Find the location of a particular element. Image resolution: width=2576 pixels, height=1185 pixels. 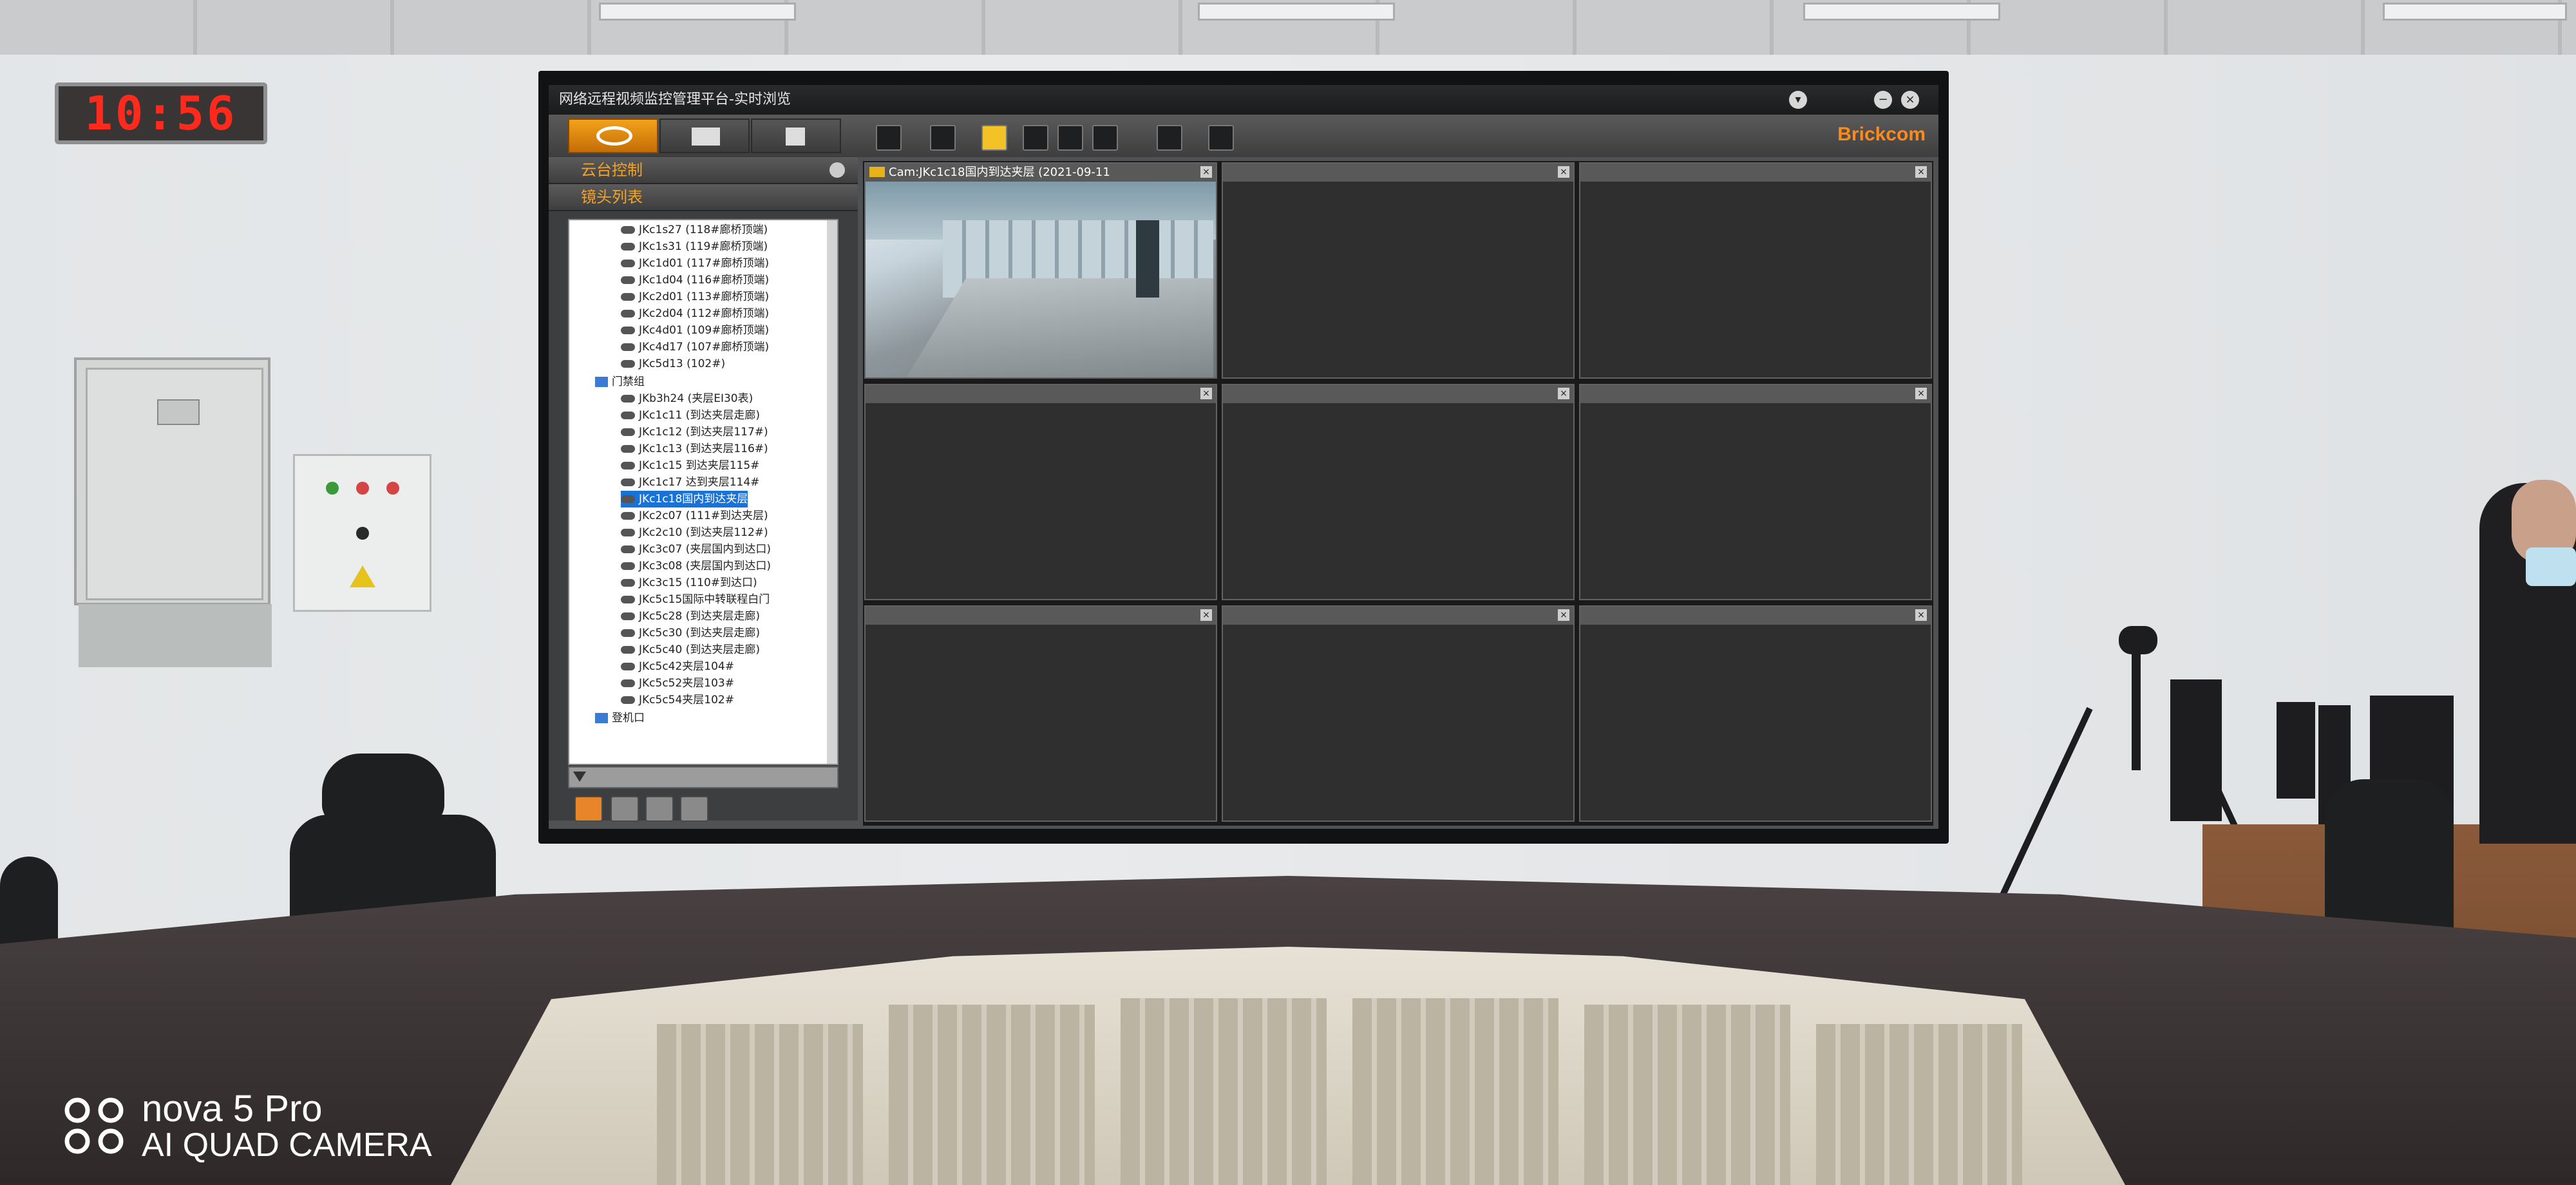

record-icon is located at coordinates (1070, 138).